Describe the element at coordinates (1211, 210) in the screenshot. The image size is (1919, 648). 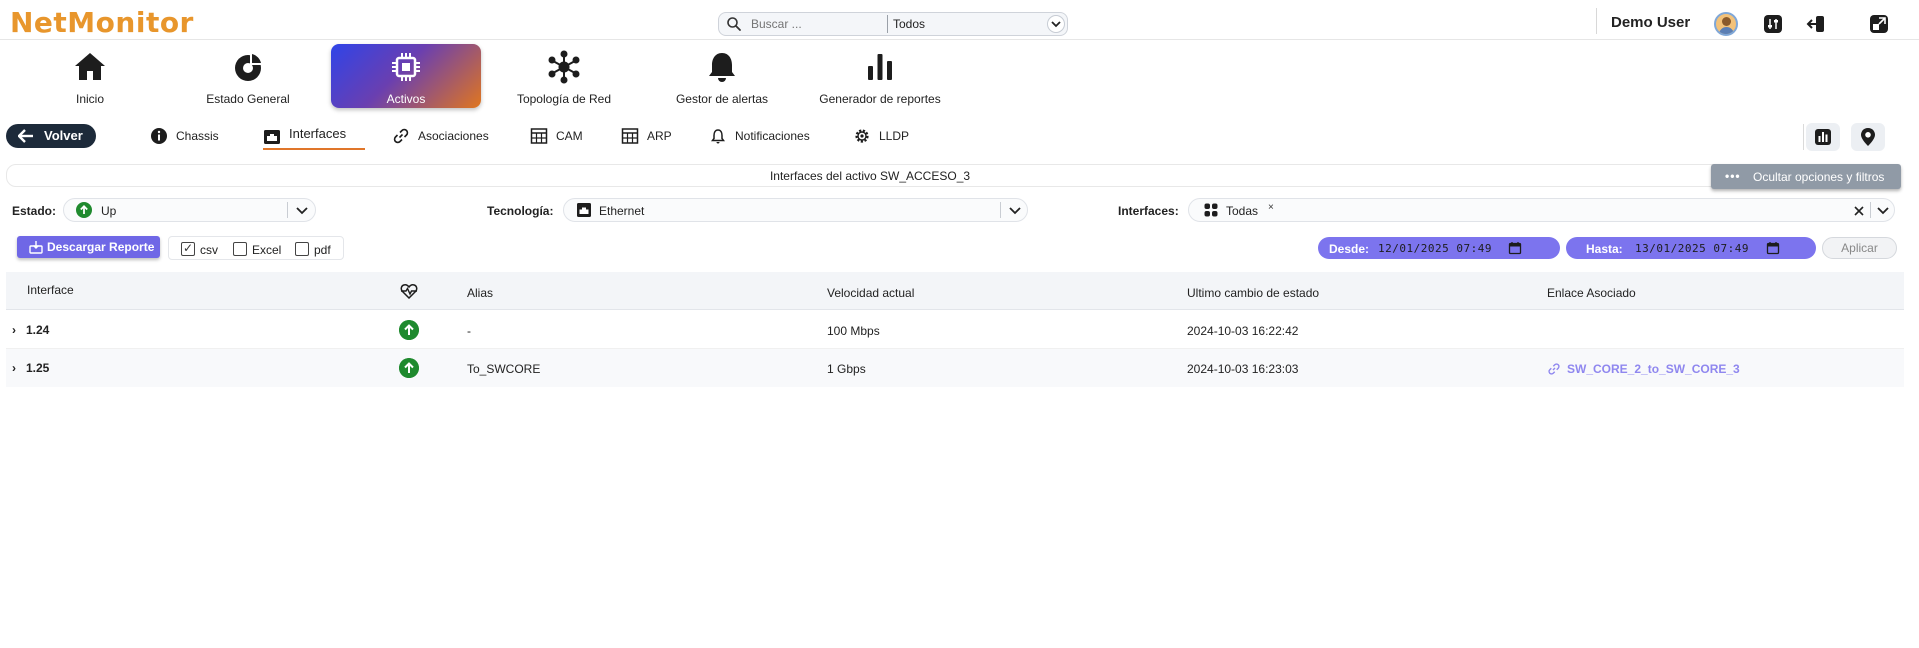
I see `grid-icon` at that location.